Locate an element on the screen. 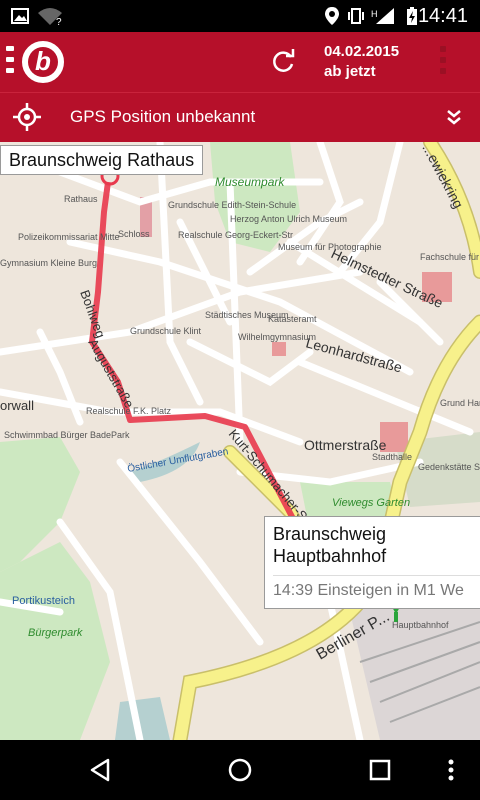 The width and height of the screenshot is (480, 800). poi-fachschule: Fachschule für Technik is located at coordinates (450, 257).